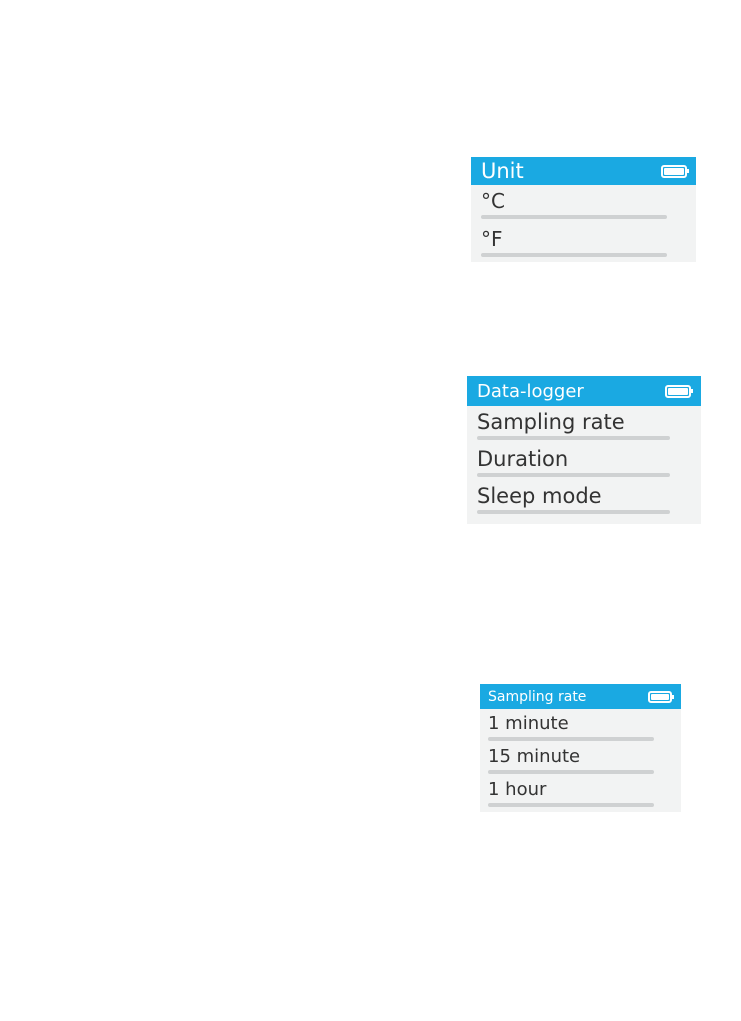 This screenshot has width=741, height=1021. I want to click on menu-item-1-hour: 1 hour, so click(580, 791).